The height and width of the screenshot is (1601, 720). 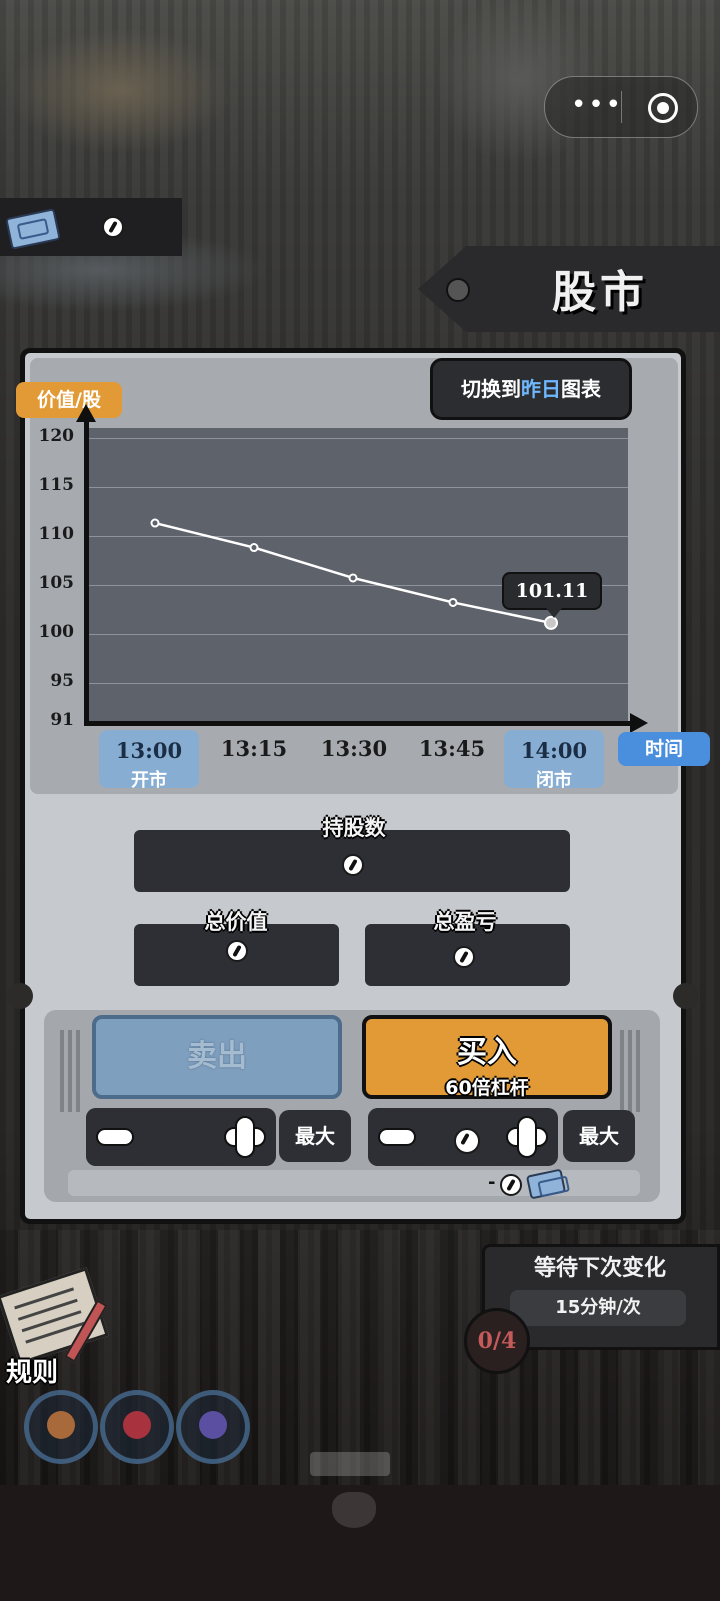 I want to click on purple-gem-icon, so click(x=213, y=1425).